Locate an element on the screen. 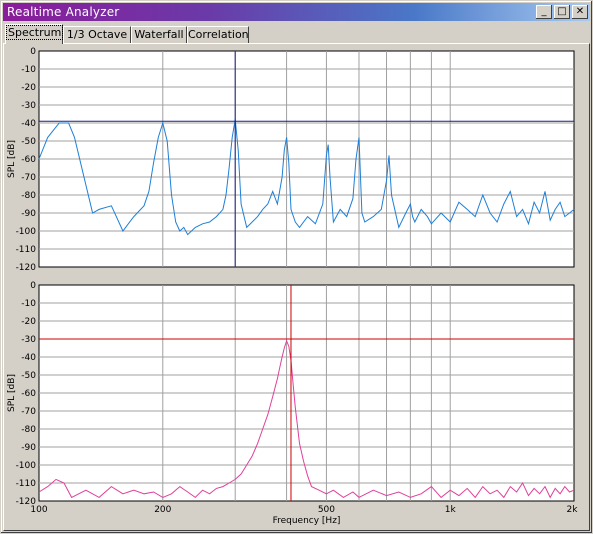 This screenshot has height=534, width=593. bottom-ytick-label: -110 is located at coordinates (26, 484).